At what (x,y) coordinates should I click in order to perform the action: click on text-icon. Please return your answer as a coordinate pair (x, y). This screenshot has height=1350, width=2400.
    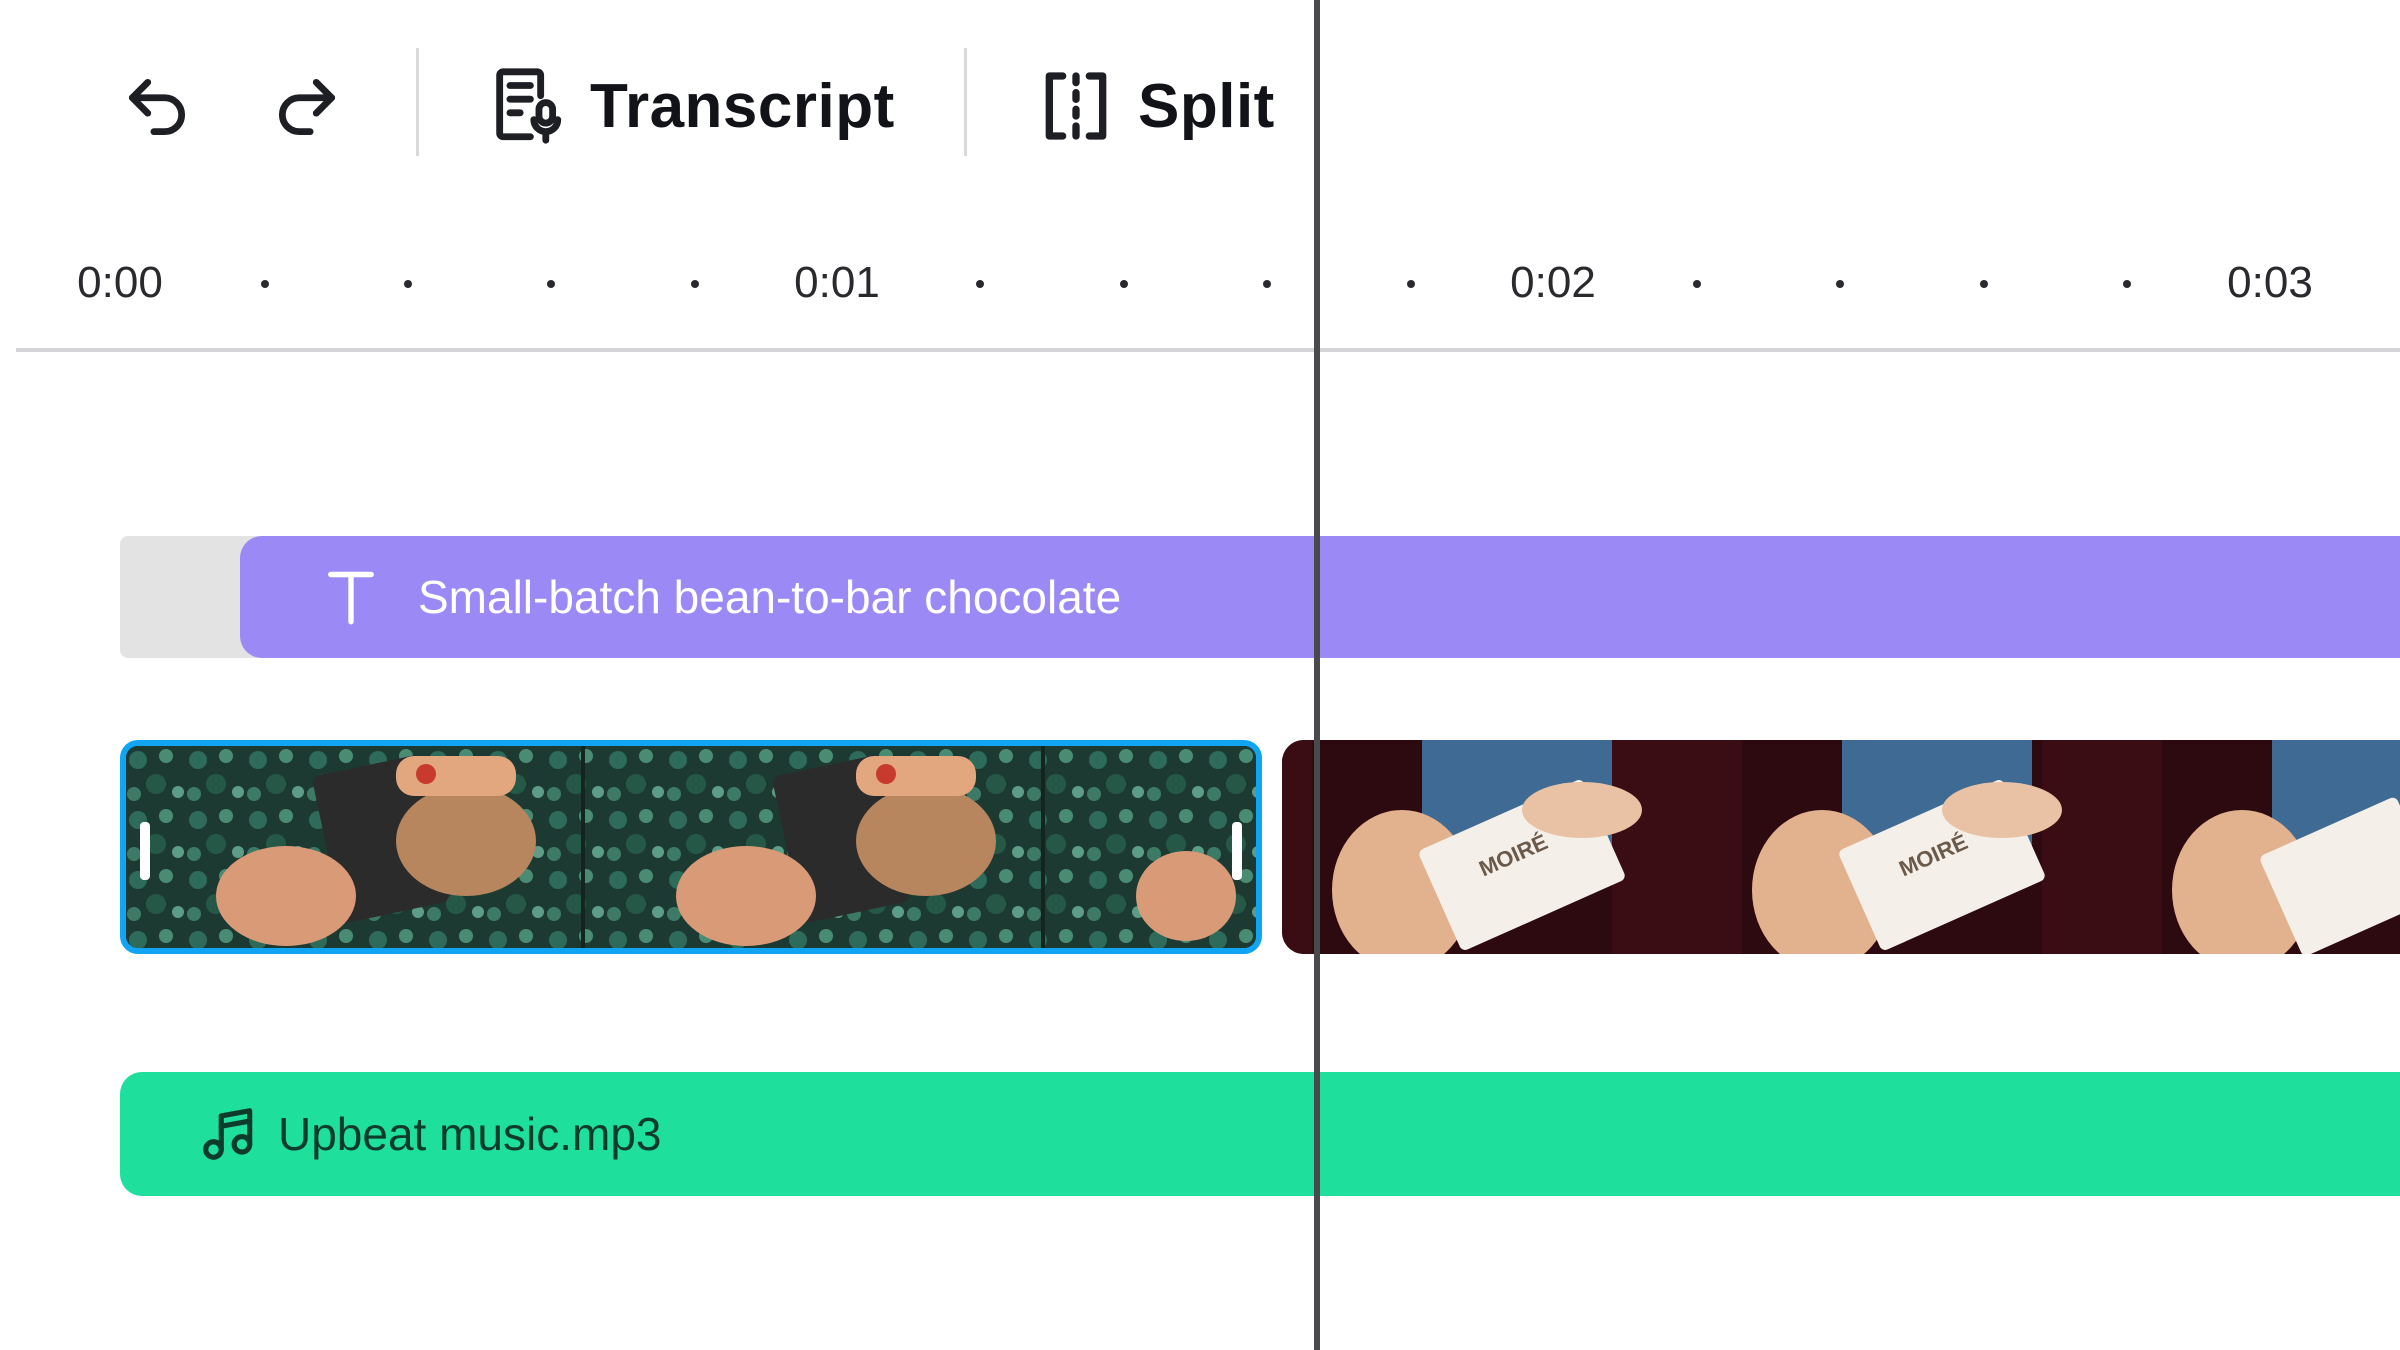
    Looking at the image, I should click on (351, 598).